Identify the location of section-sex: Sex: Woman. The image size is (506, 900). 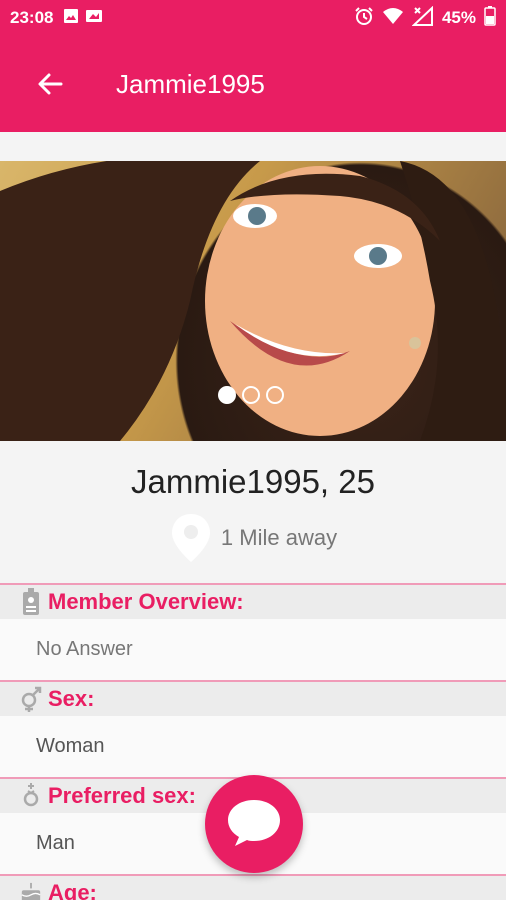
(253, 728).